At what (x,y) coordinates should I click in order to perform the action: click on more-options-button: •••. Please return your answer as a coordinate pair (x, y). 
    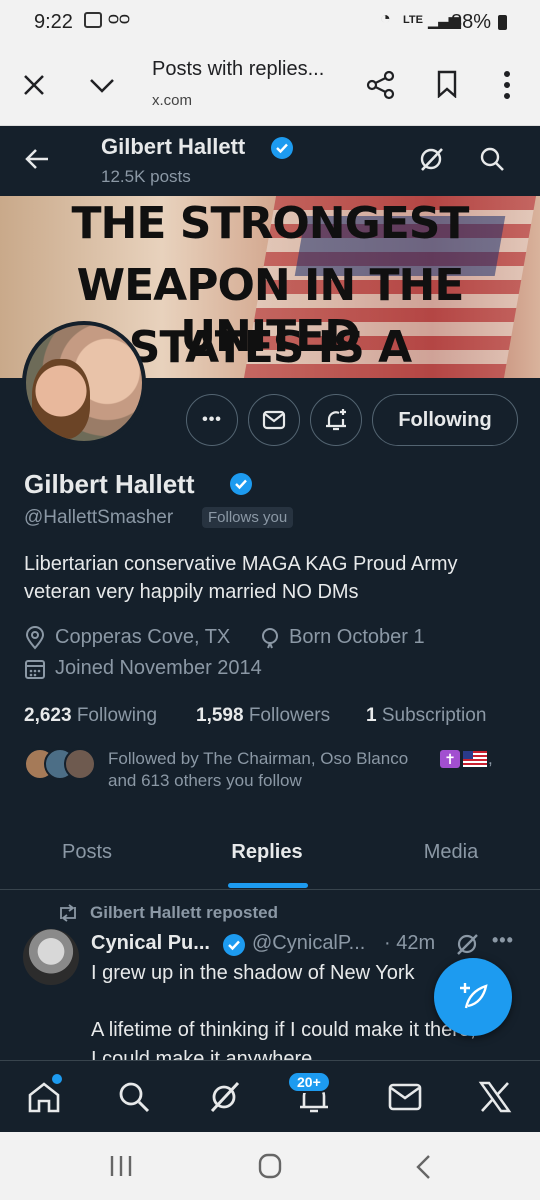
    Looking at the image, I should click on (212, 420).